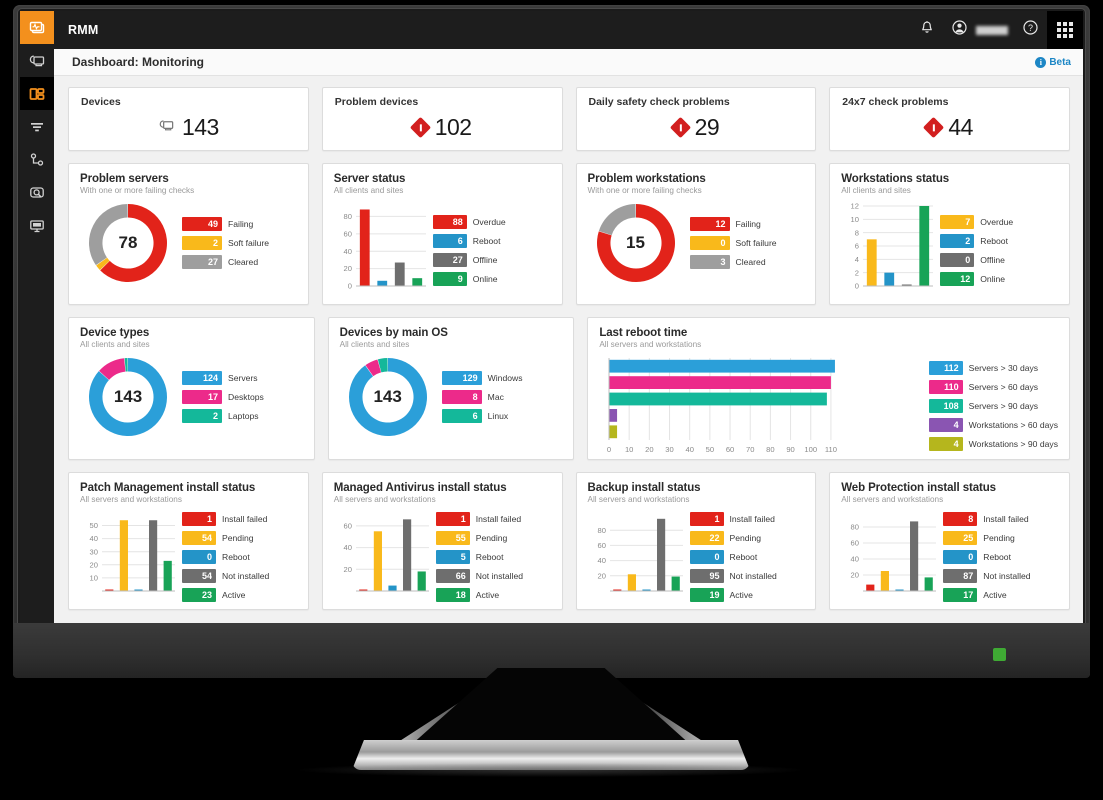 The width and height of the screenshot is (1103, 800). What do you see at coordinates (993, 444) in the screenshot?
I see `legend-item: 4 Workstations > 90 days` at bounding box center [993, 444].